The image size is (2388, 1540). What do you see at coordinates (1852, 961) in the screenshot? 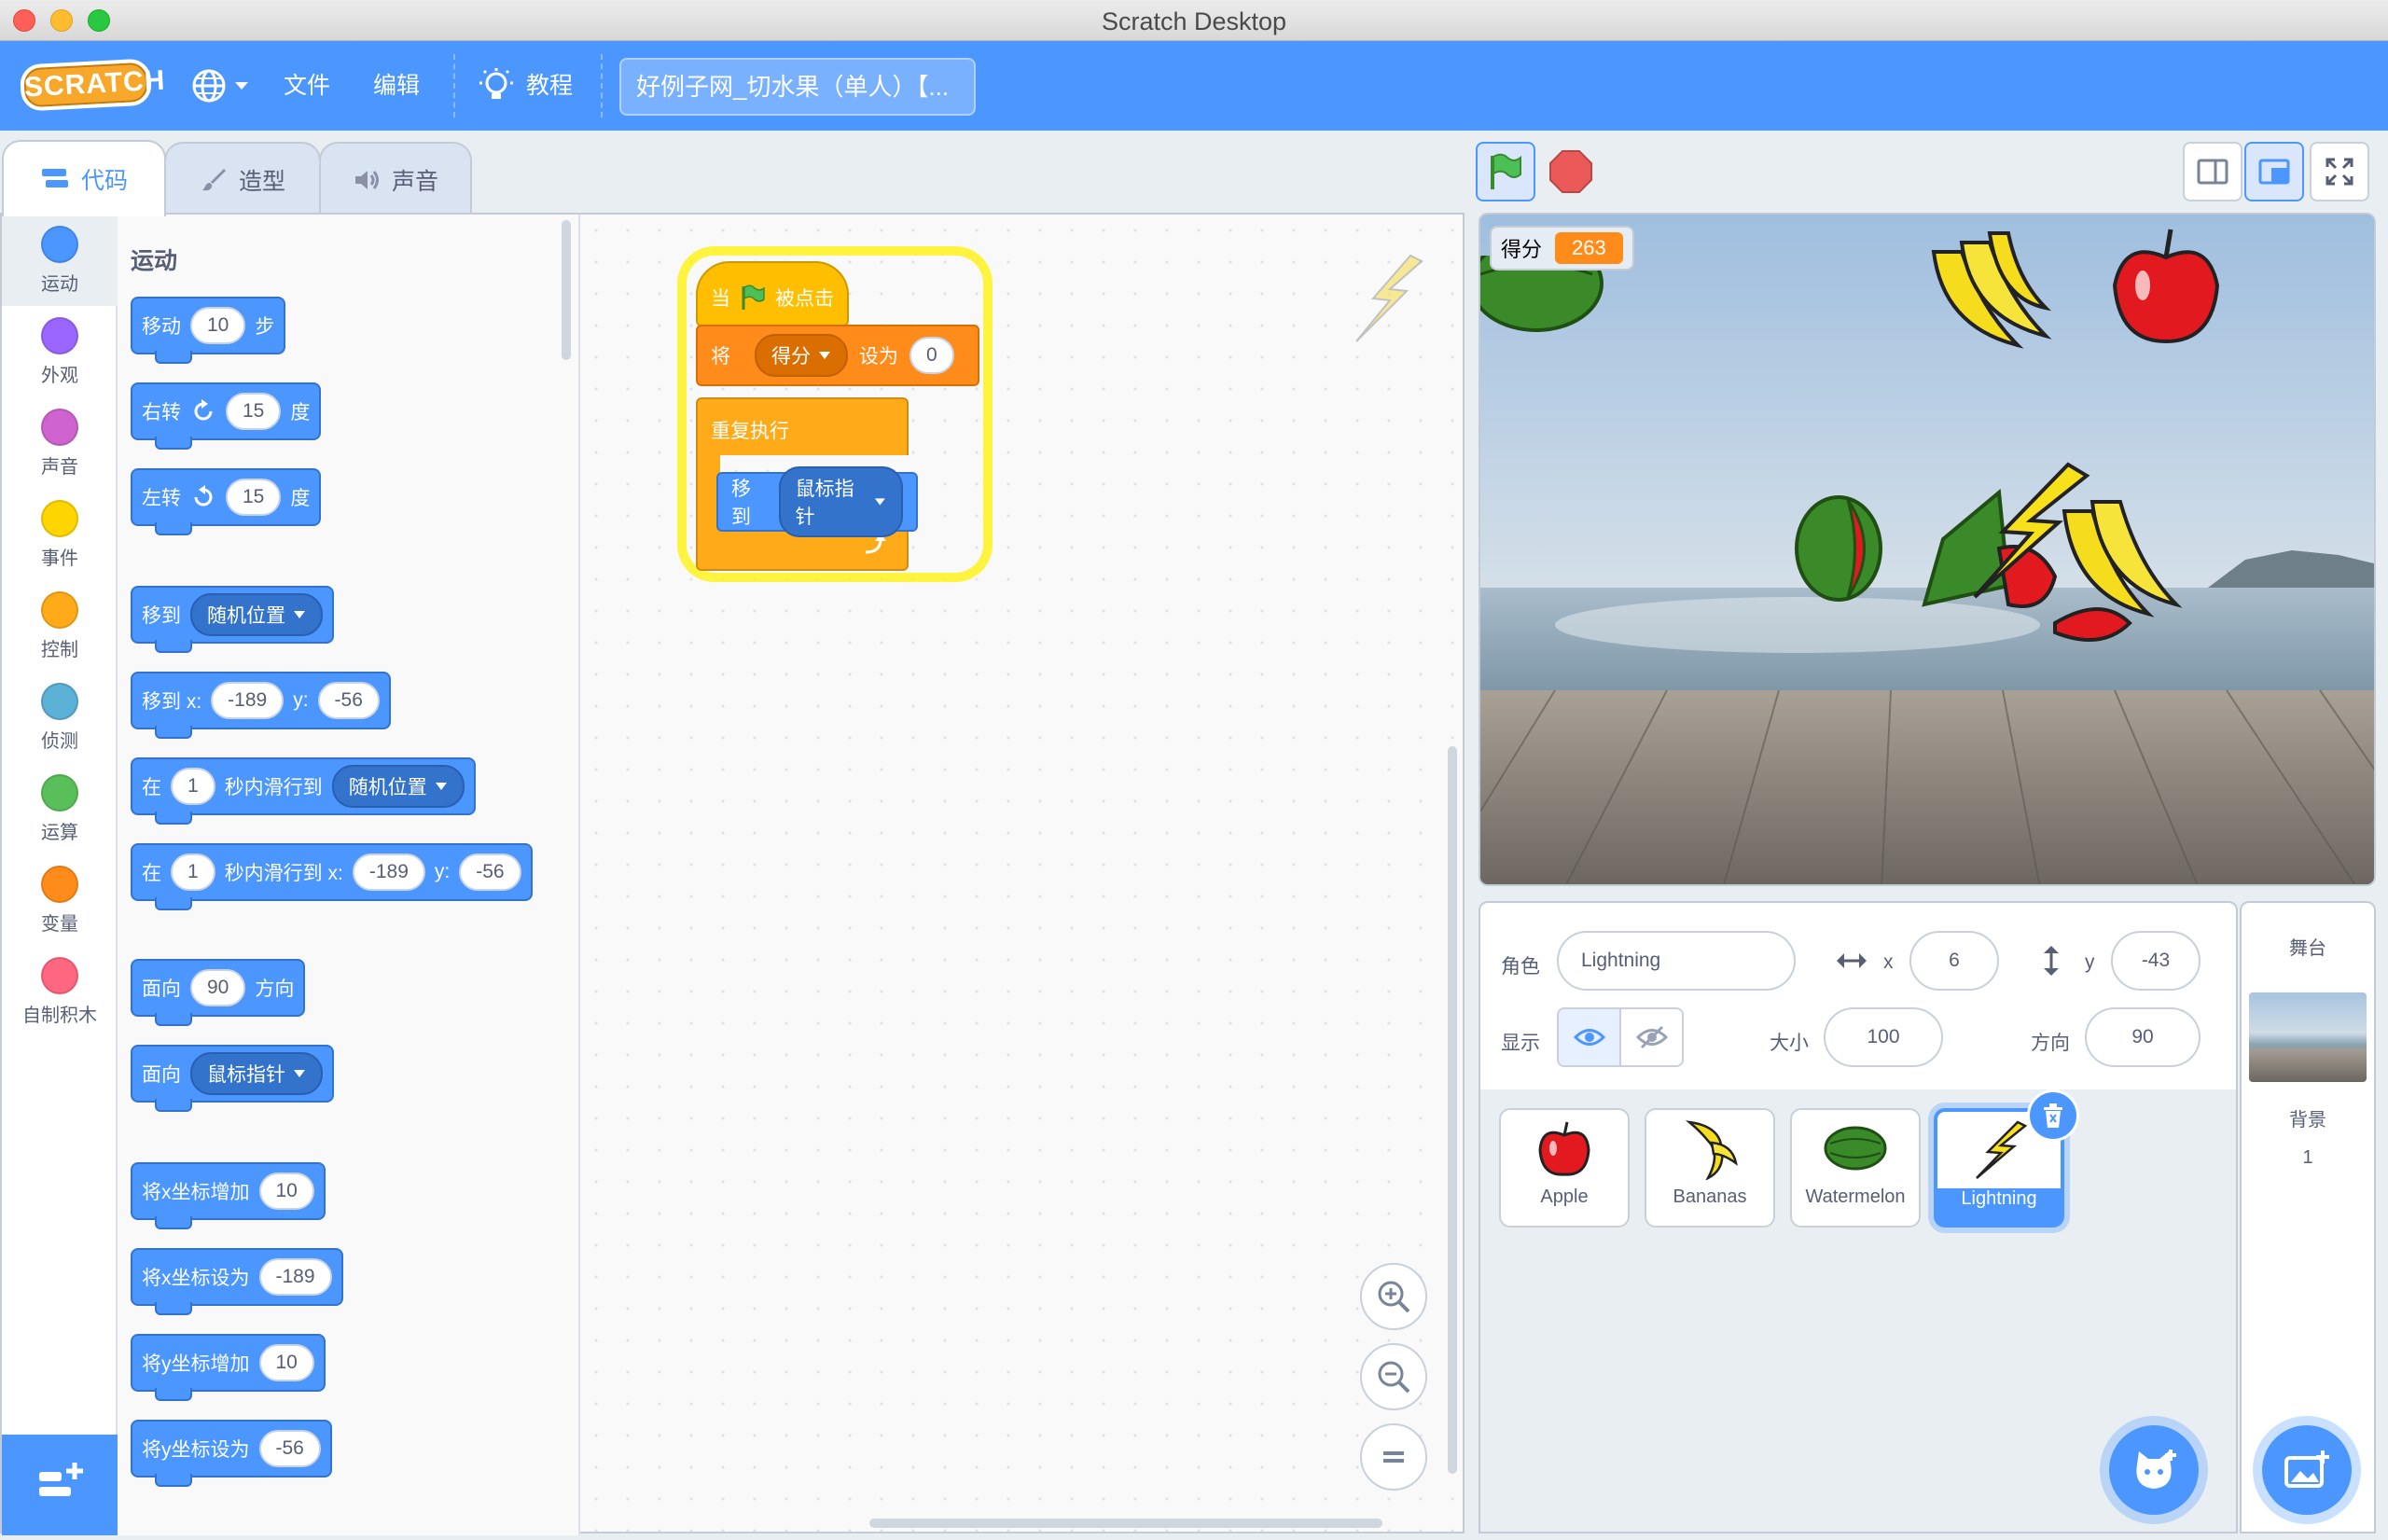
I see `horizontal-arrows-icon` at bounding box center [1852, 961].